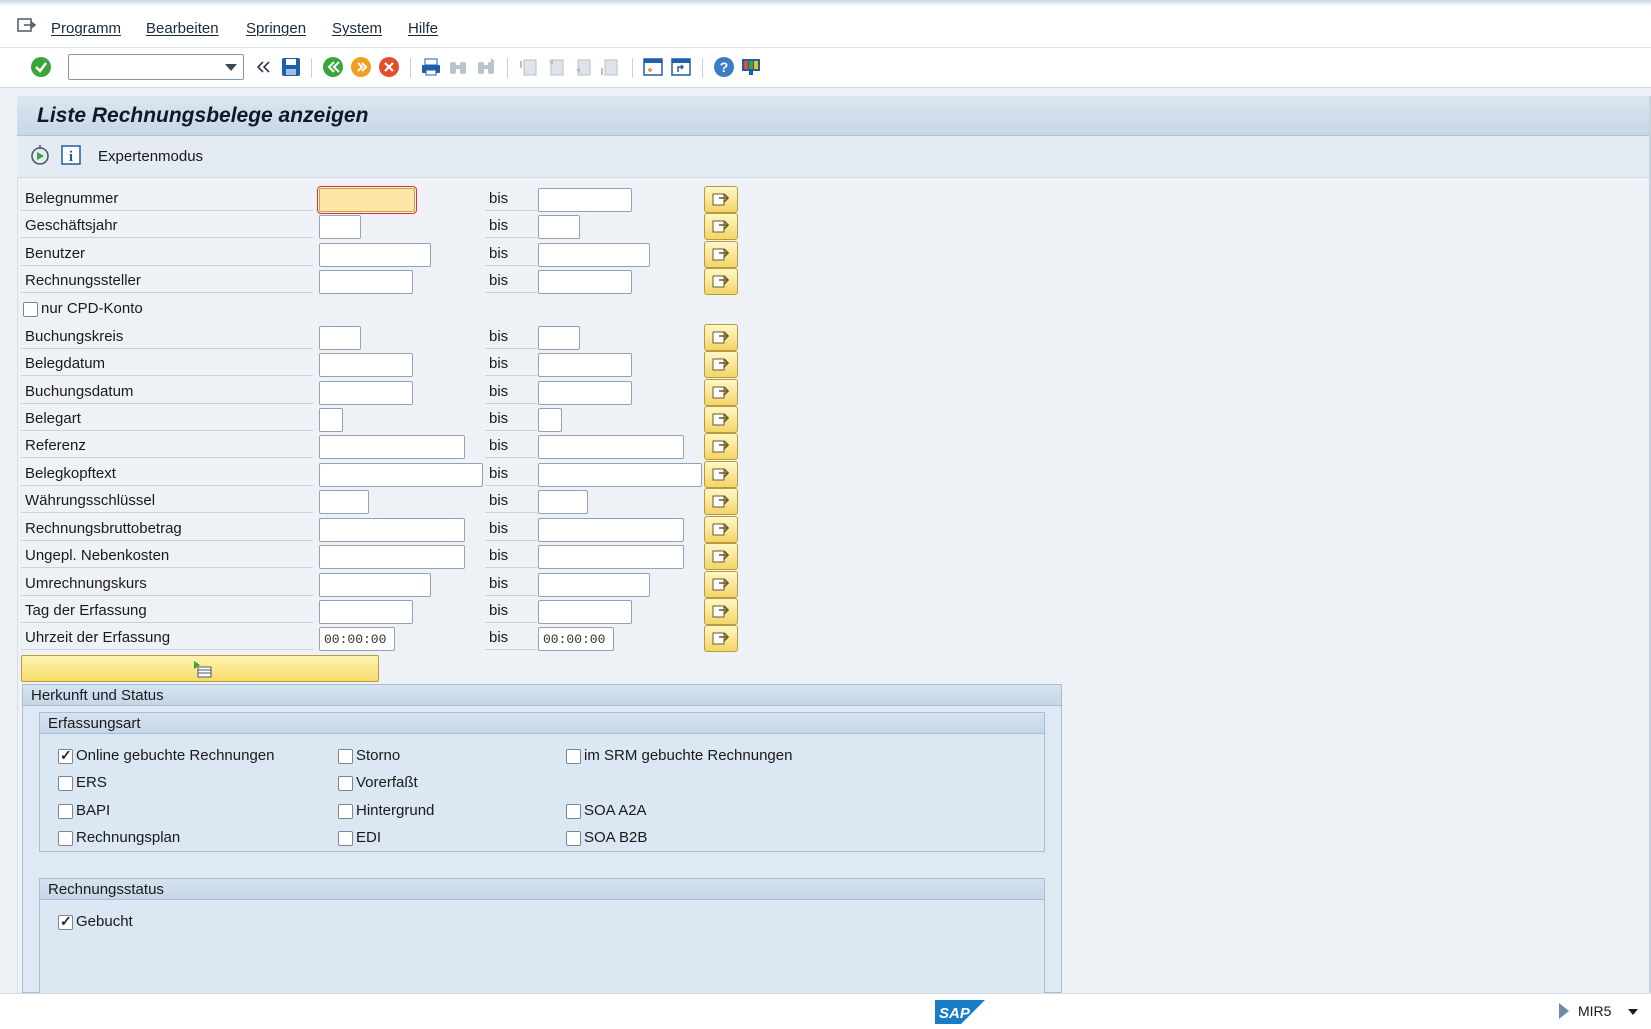  What do you see at coordinates (511, 567) in the screenshot?
I see `label-underline` at bounding box center [511, 567].